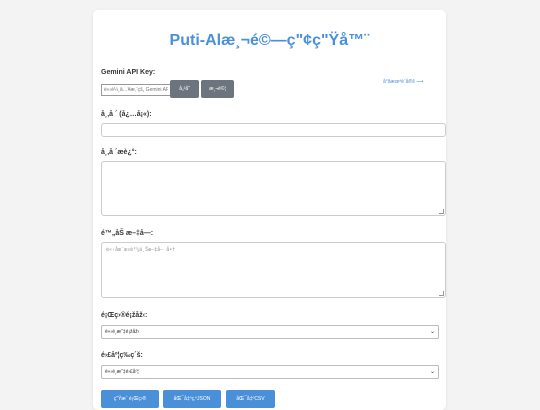 The height and width of the screenshot is (410, 540). I want to click on field3-textarea: è«‹åœ¨æ­¤è²¼ä¸Šæ–‡å­— å•†, so click(273, 270).